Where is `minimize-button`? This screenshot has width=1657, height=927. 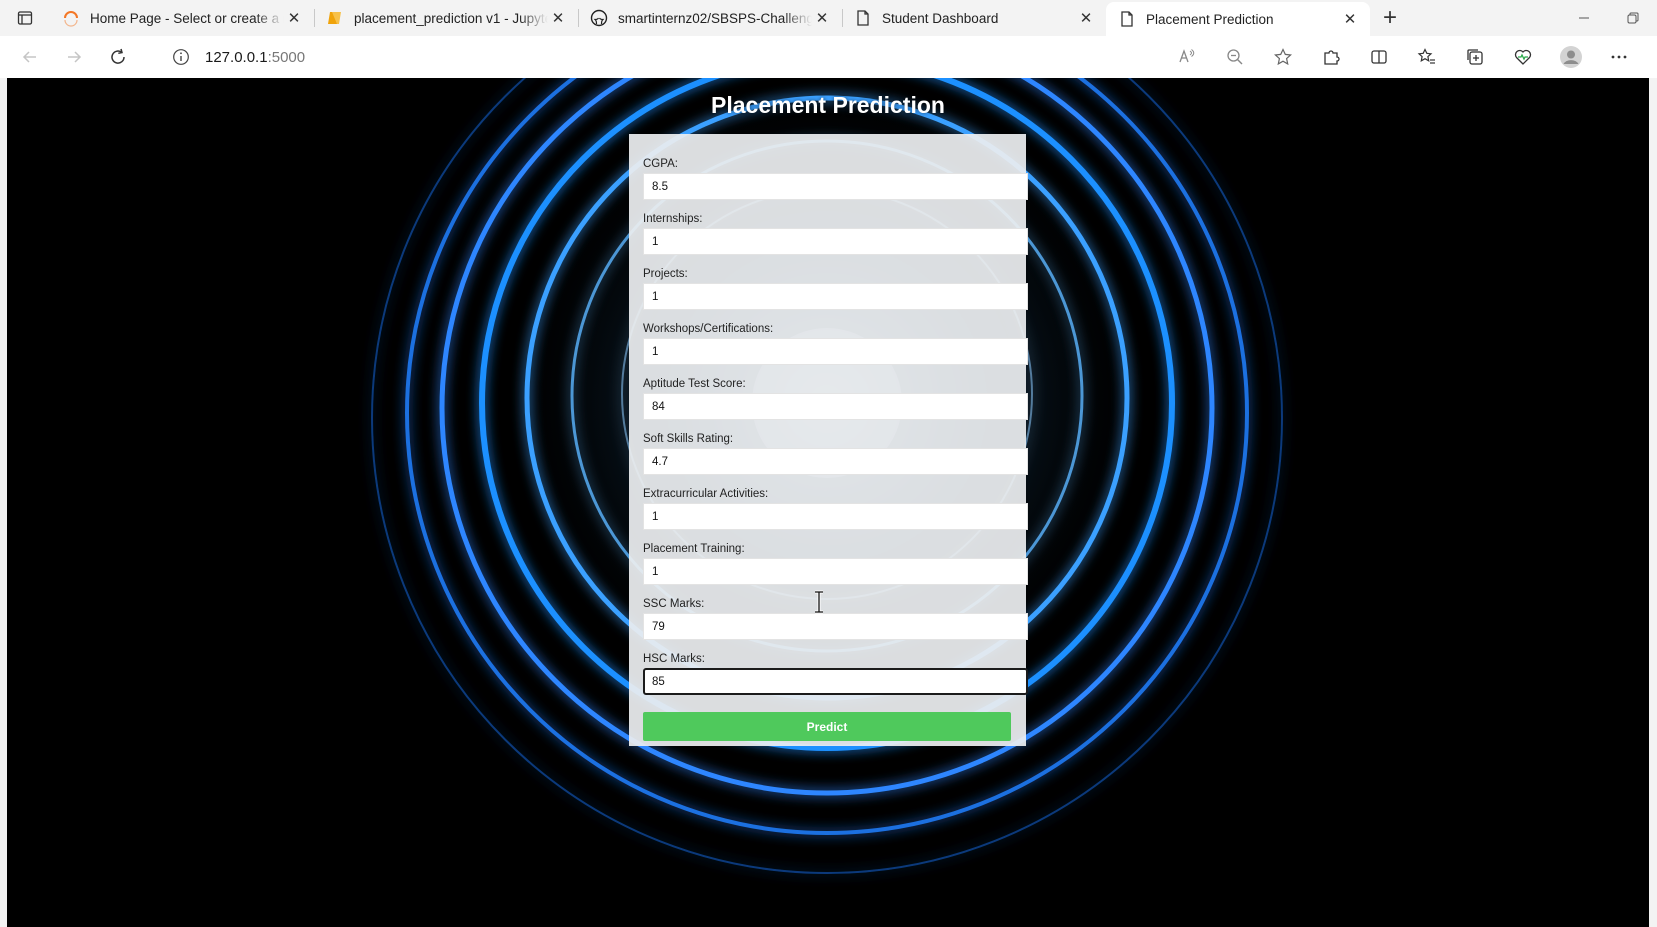
minimize-button is located at coordinates (1583, 18).